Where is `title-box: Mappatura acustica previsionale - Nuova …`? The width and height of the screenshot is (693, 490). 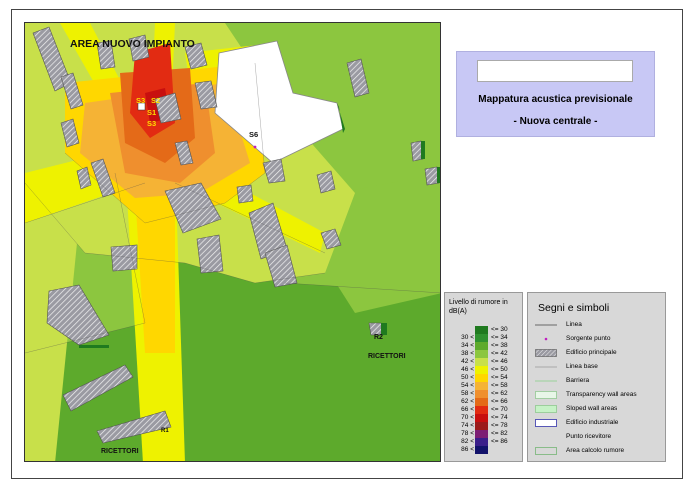
title-box: Mappatura acustica previsionale - Nuova … is located at coordinates (555, 94).